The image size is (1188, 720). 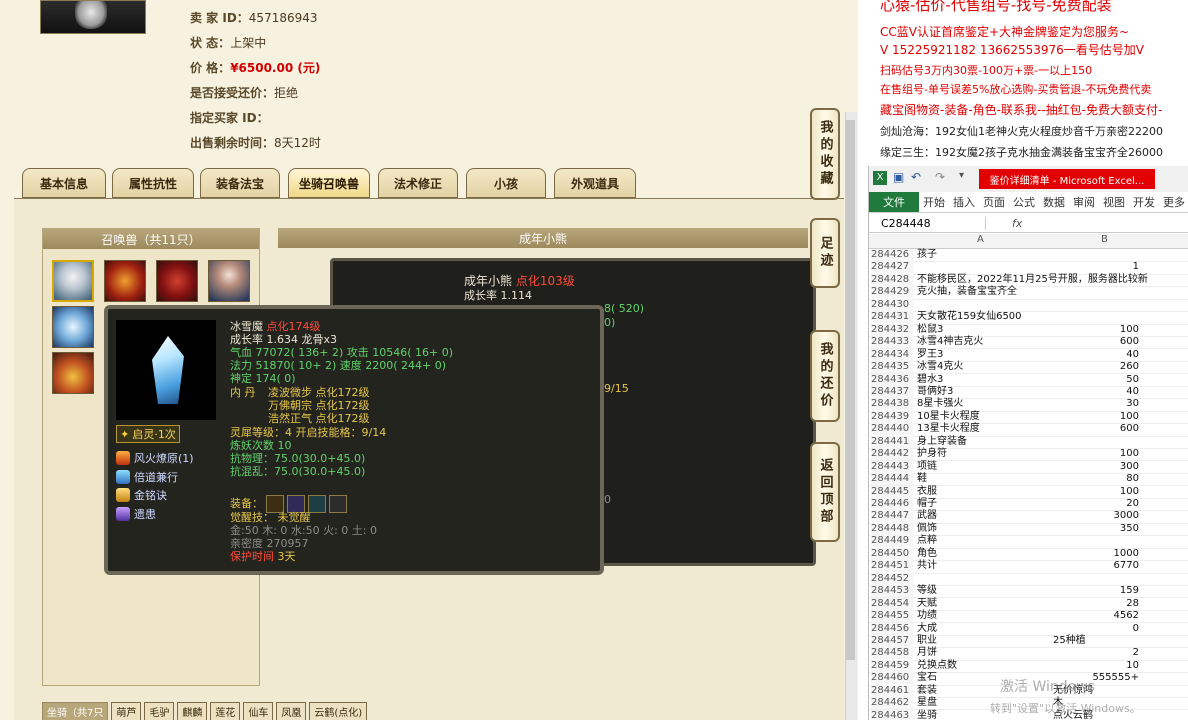 I want to click on cell: 天赋, so click(x=985, y=604).